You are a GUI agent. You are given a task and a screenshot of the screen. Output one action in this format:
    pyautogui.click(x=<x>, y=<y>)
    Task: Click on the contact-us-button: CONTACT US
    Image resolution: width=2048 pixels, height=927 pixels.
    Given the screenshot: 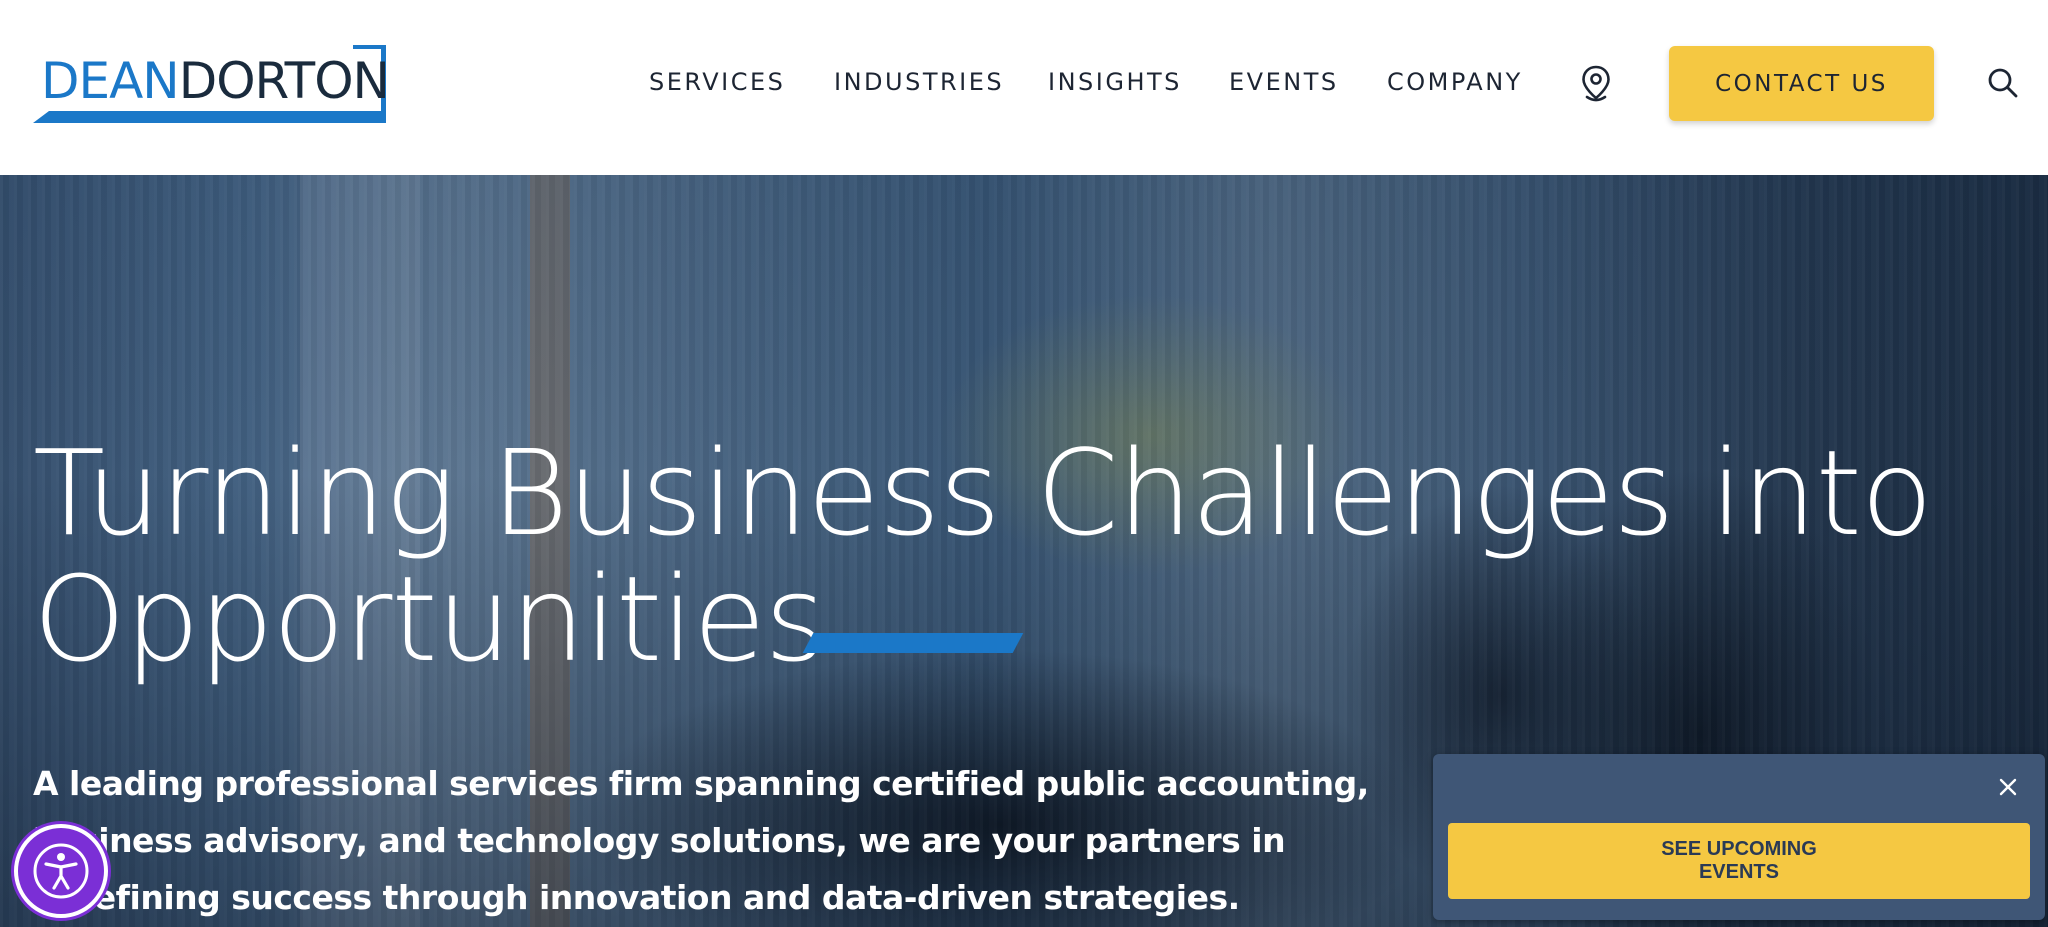 What is the action you would take?
    pyautogui.click(x=1801, y=83)
    